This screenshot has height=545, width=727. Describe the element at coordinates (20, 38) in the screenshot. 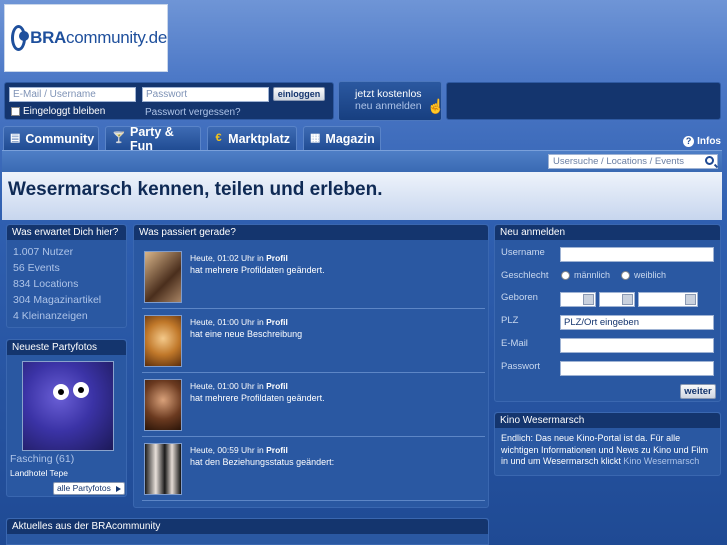

I see `logo-icon` at that location.